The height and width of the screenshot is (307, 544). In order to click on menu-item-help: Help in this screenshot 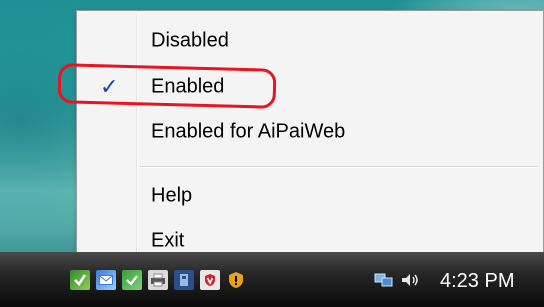, I will do `click(310, 196)`.